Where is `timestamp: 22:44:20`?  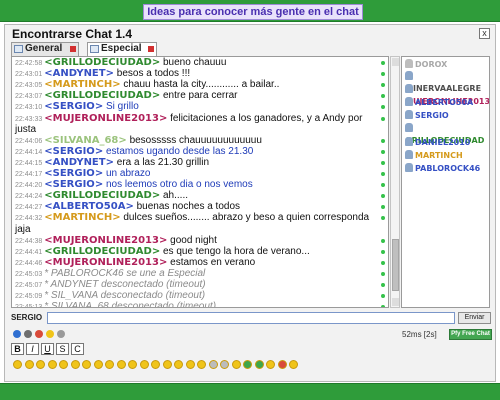
timestamp: 22:44:20 is located at coordinates (29, 186).